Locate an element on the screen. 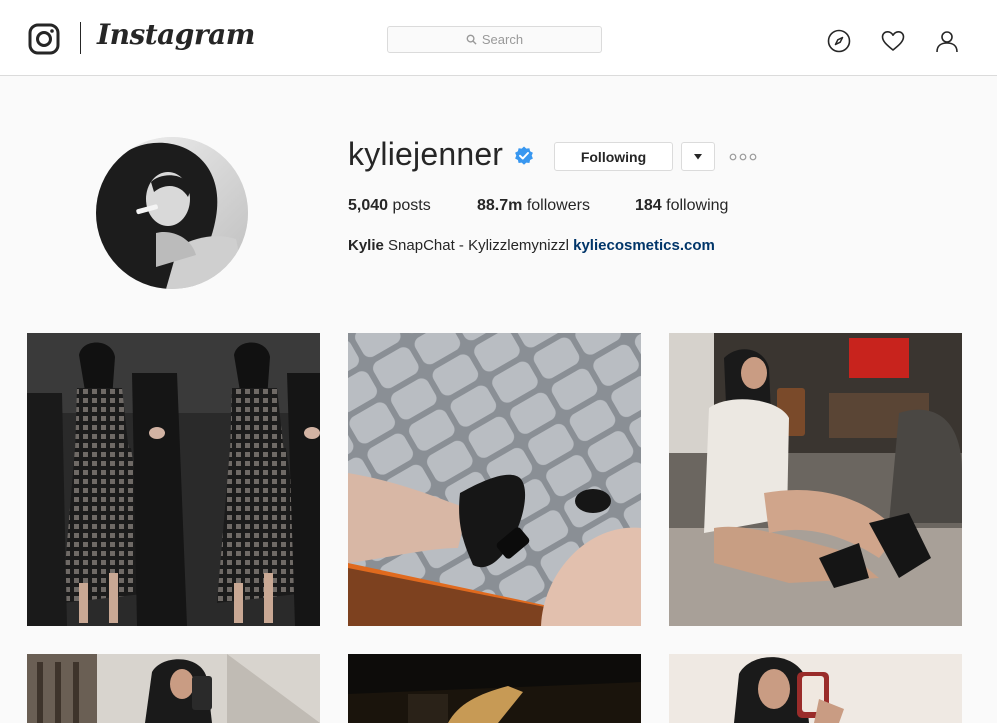 This screenshot has height=723, width=997. followers-count: 88.7m is located at coordinates (500, 205).